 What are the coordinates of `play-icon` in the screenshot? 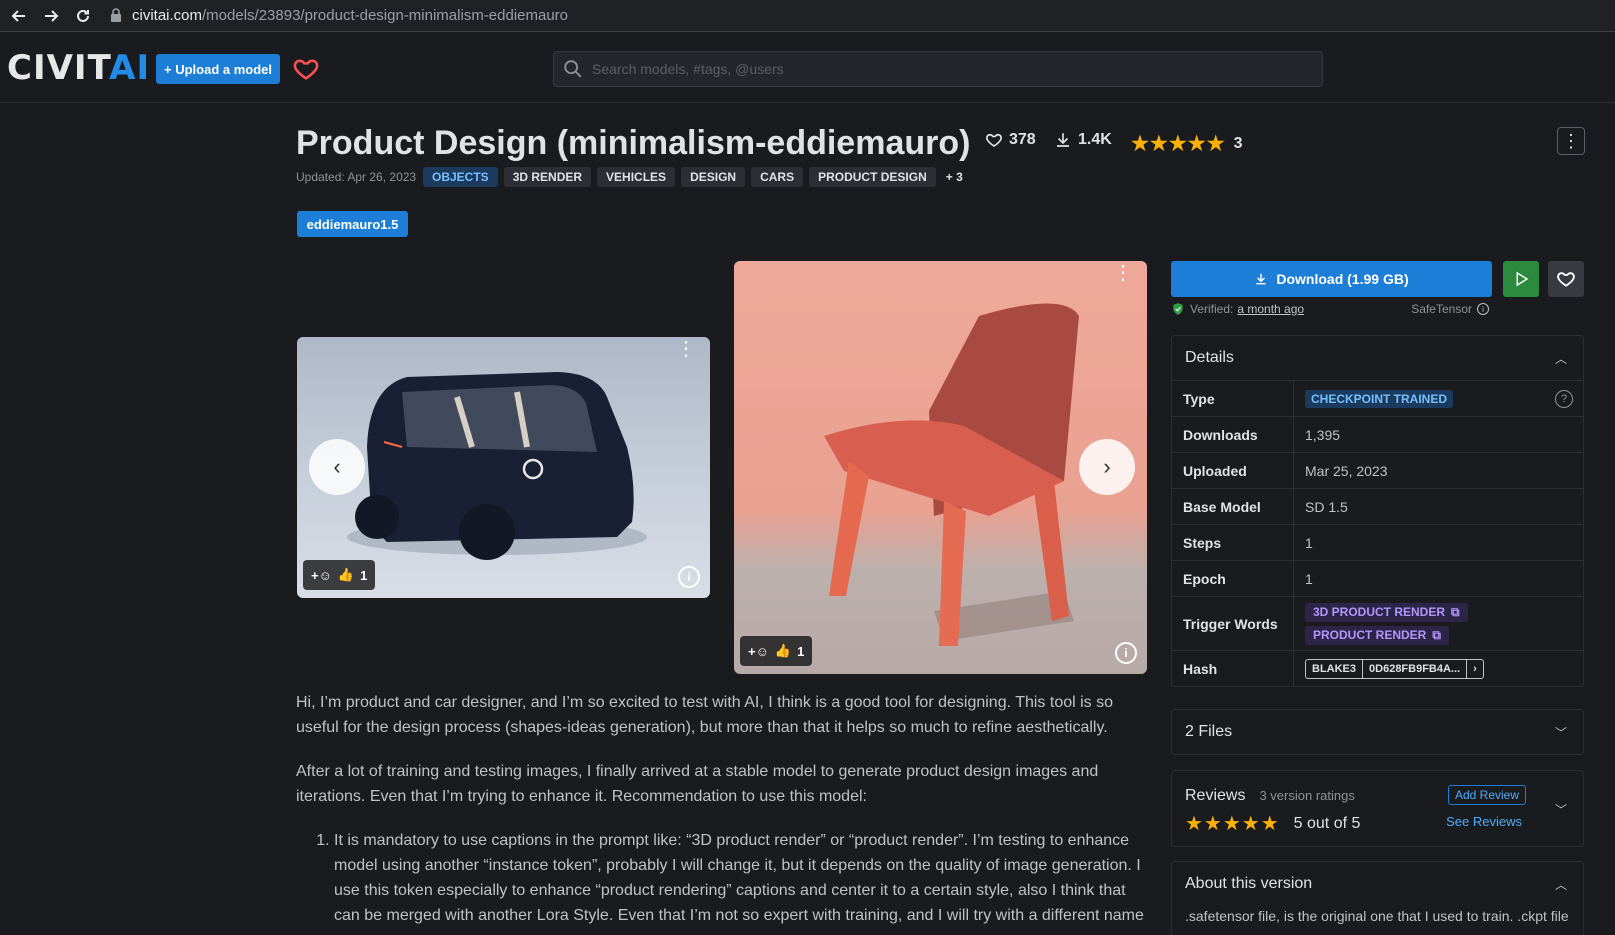 It's located at (1522, 279).